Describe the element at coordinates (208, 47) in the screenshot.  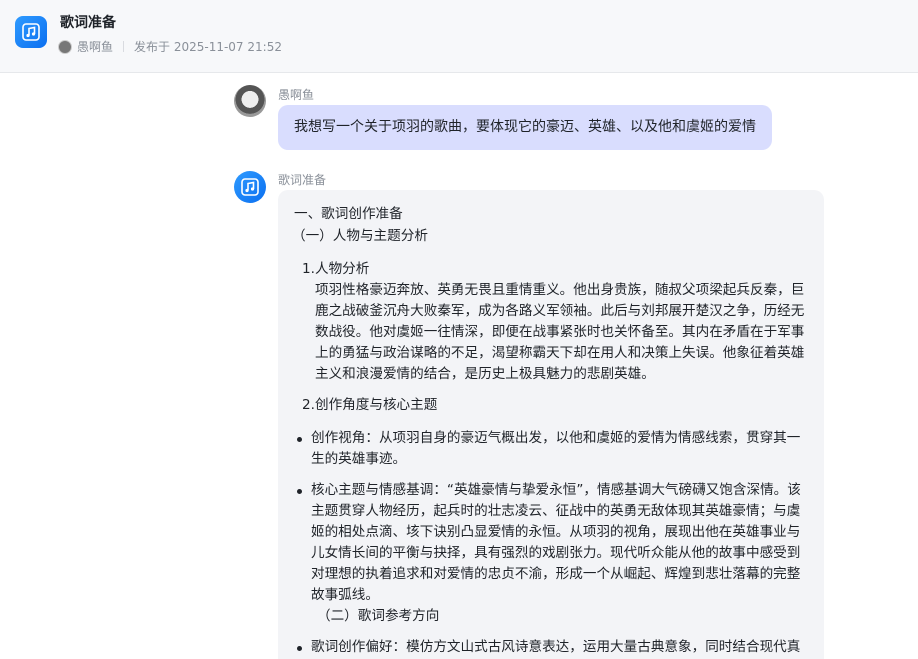
I see `publish-time: 发布于 2025-11-07 21:52` at that location.